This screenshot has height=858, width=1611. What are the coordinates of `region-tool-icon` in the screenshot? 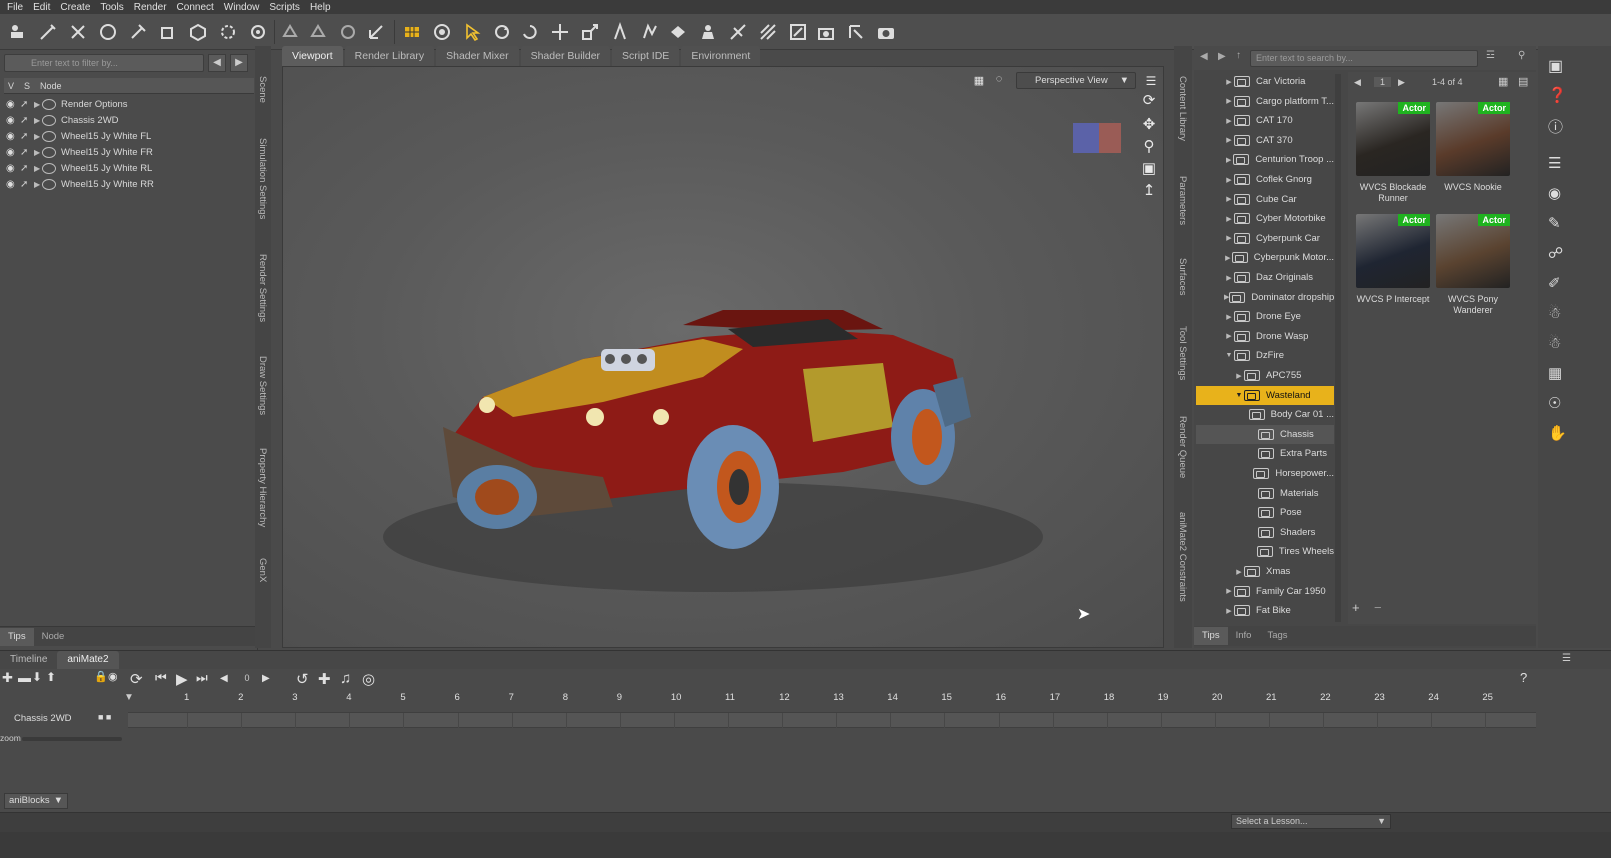 It's located at (228, 32).